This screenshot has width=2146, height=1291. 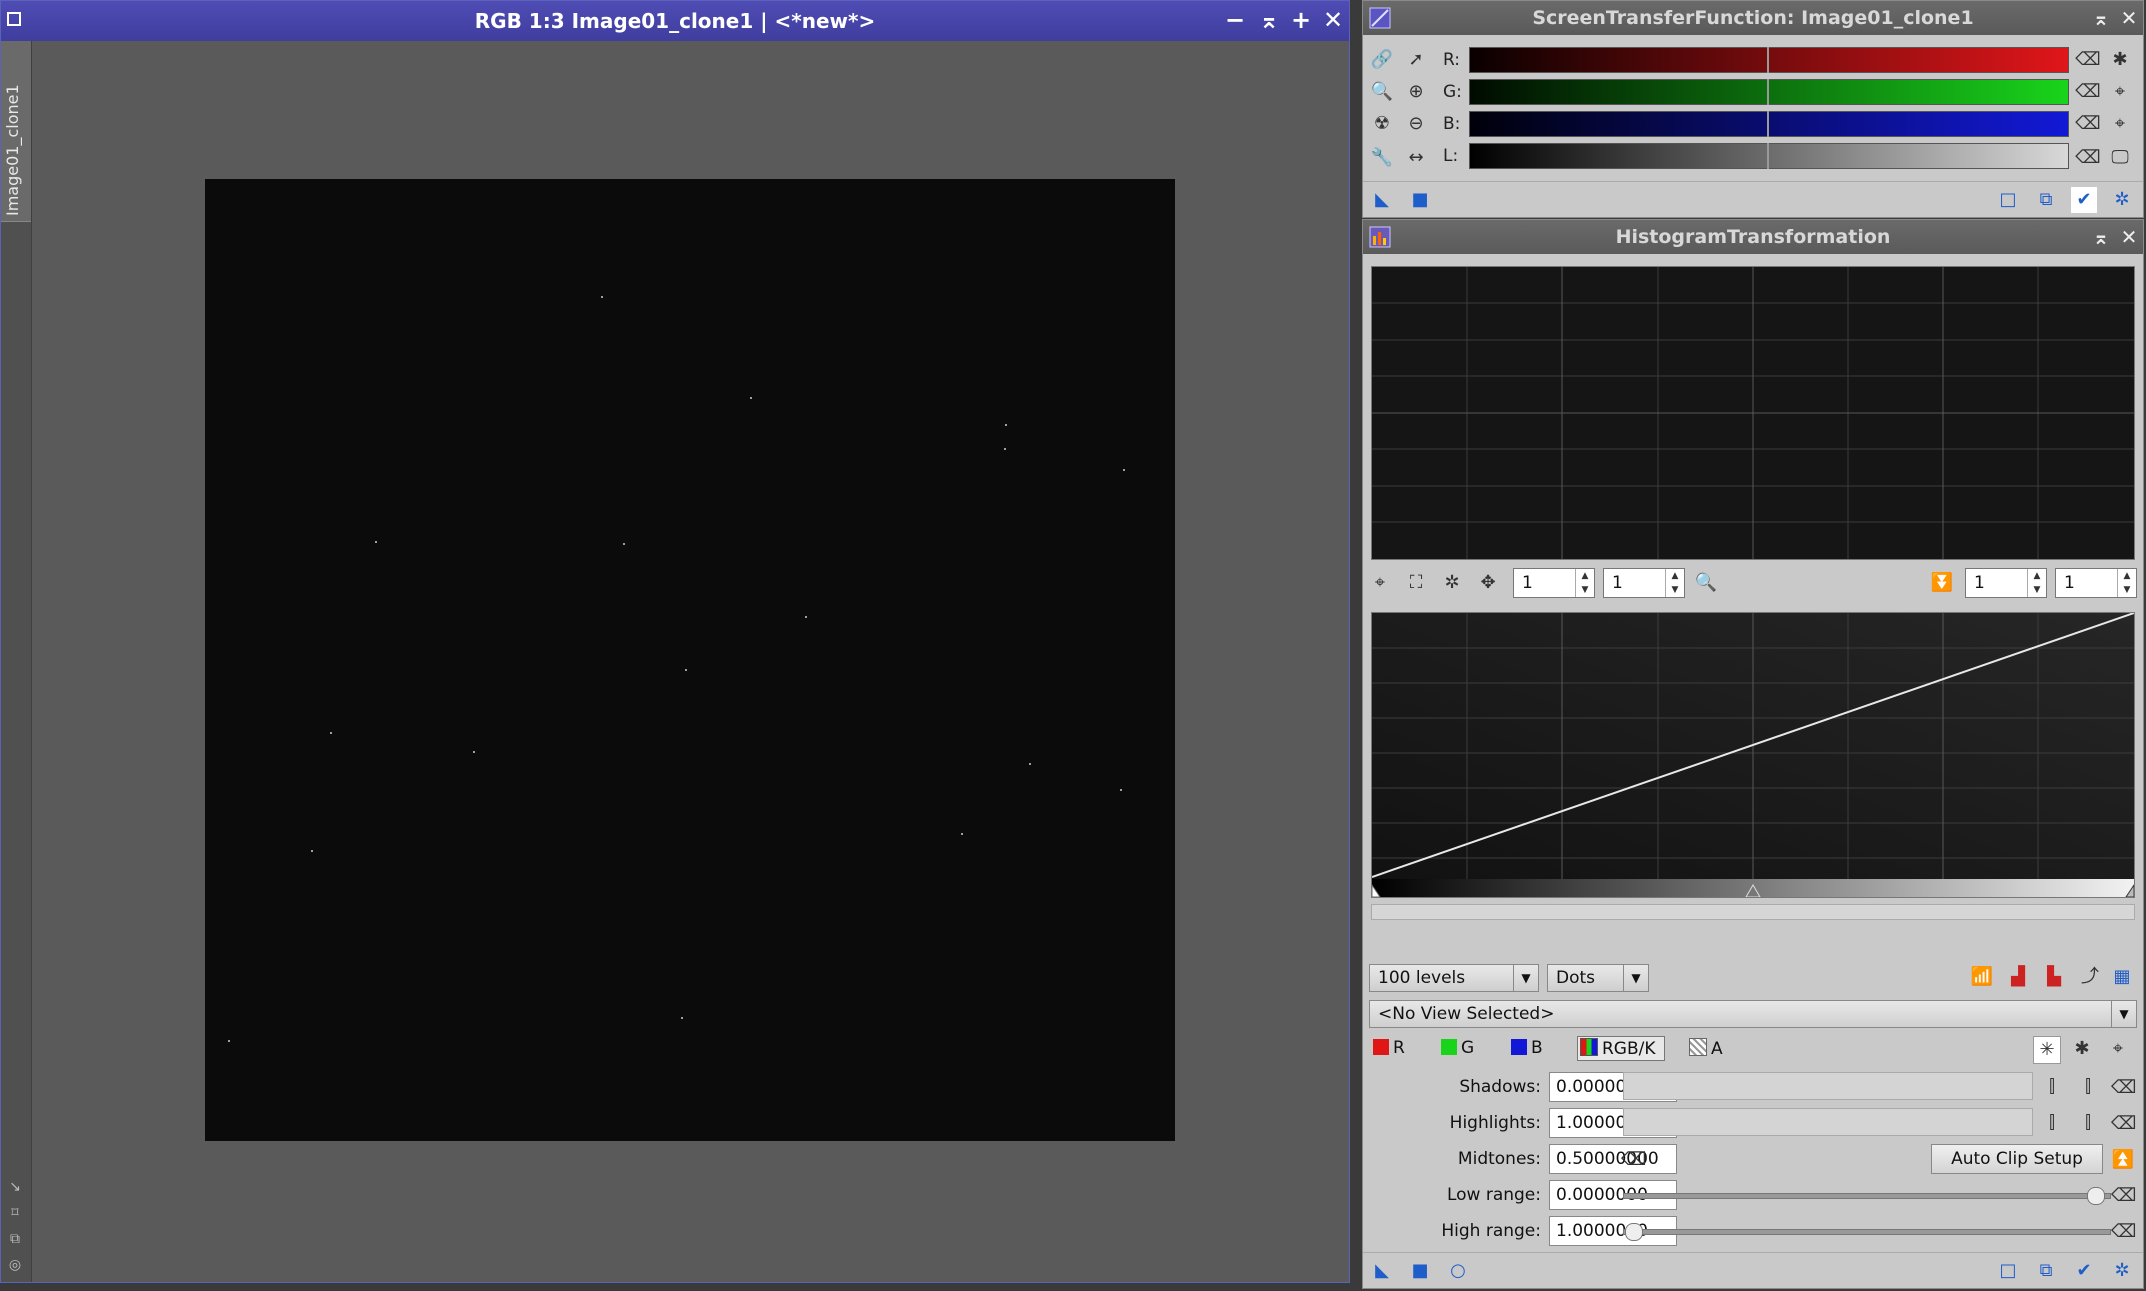 What do you see at coordinates (2123, 1160) in the screenshot?
I see `chevron-up-icon: ⏫` at bounding box center [2123, 1160].